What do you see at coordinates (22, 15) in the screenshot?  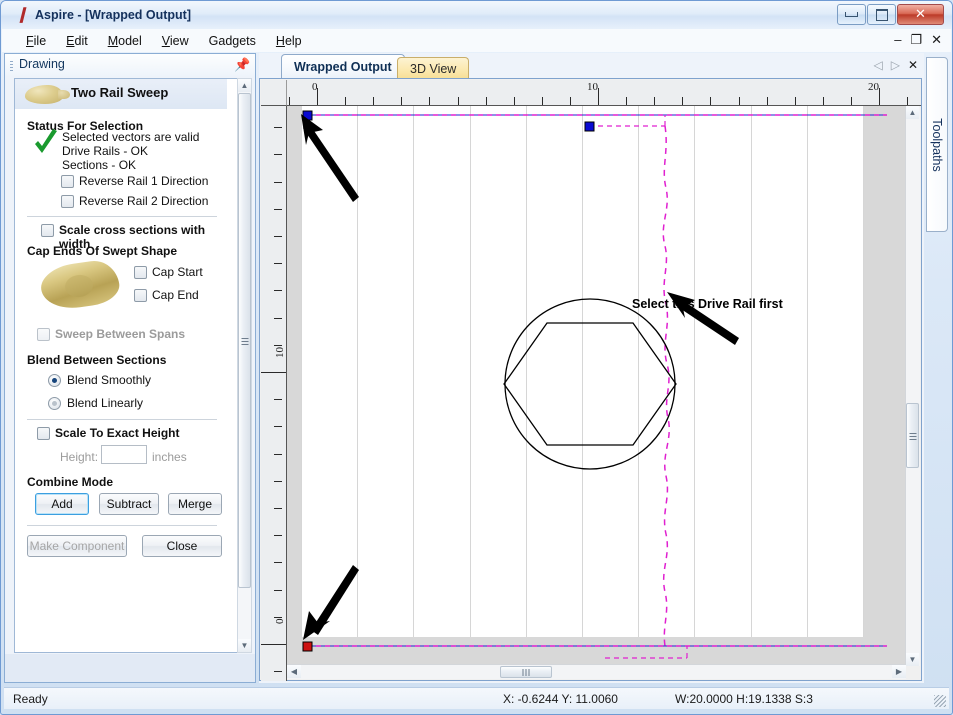 I see `aspire-icon: ❙` at bounding box center [22, 15].